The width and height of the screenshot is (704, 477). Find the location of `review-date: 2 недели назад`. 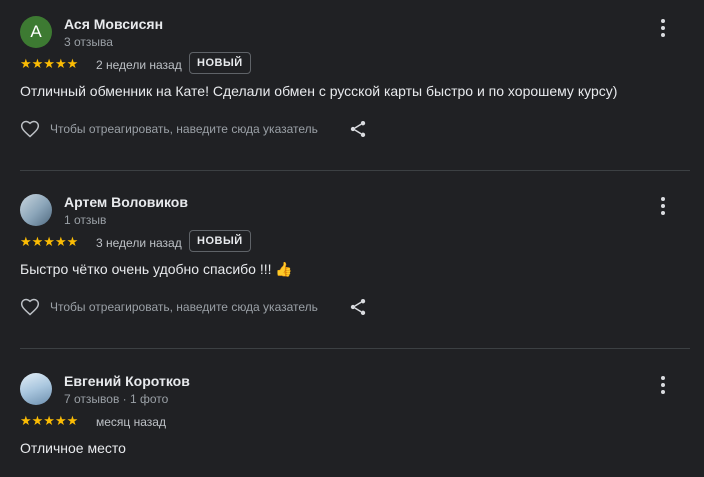

review-date: 2 недели назад is located at coordinates (139, 65).